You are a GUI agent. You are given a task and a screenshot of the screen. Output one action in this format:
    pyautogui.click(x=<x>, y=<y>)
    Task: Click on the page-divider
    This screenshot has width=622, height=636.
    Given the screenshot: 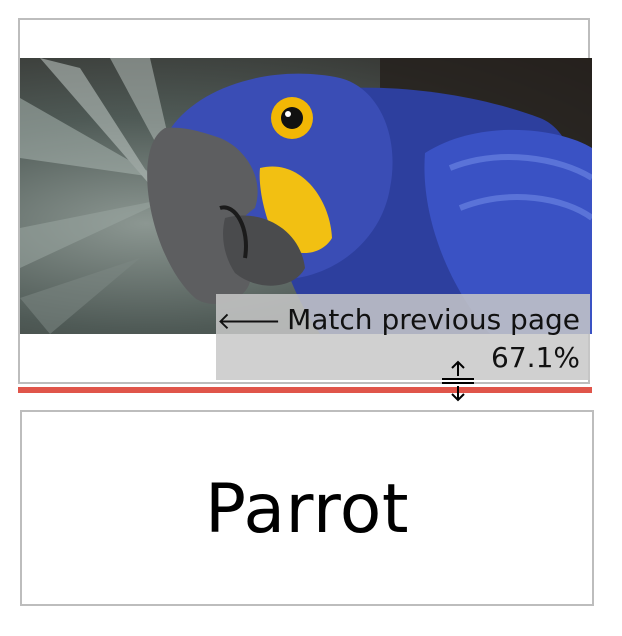 What is the action you would take?
    pyautogui.click(x=305, y=386)
    